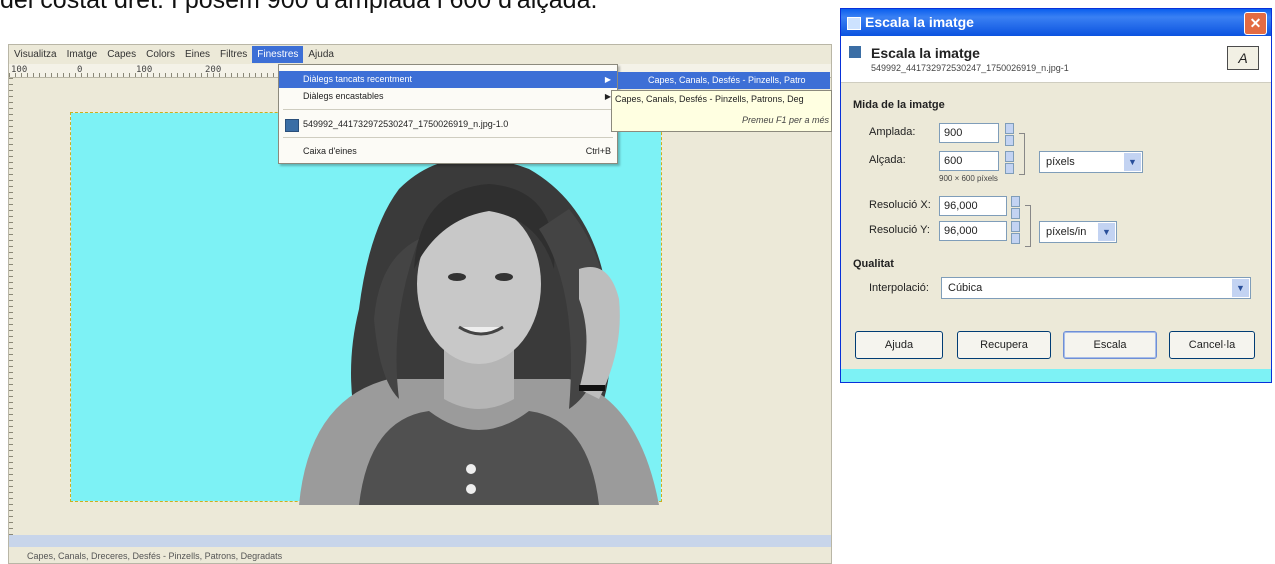  What do you see at coordinates (330, 151) in the screenshot?
I see `menu-item-label: Caixa d'eines` at bounding box center [330, 151].